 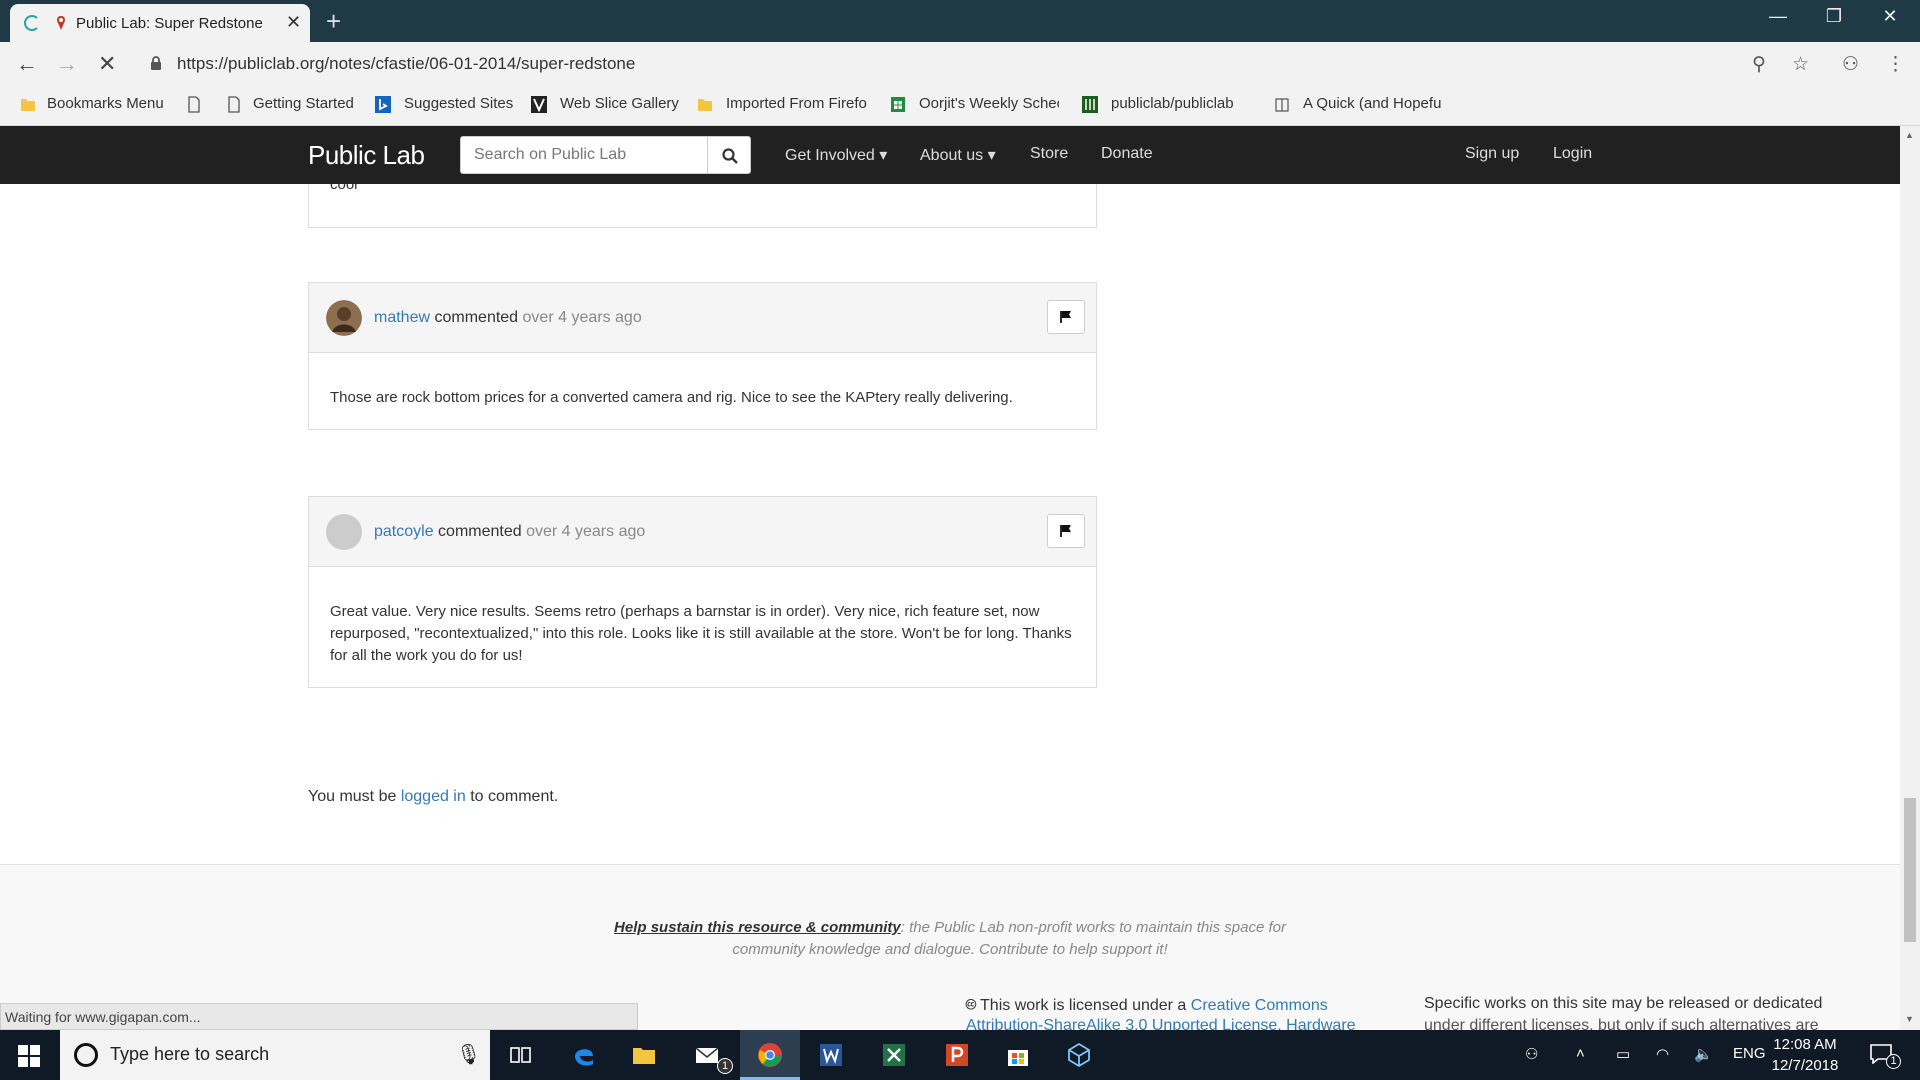 I want to click on bookmark-item: Suggested Sites, so click(x=458, y=103).